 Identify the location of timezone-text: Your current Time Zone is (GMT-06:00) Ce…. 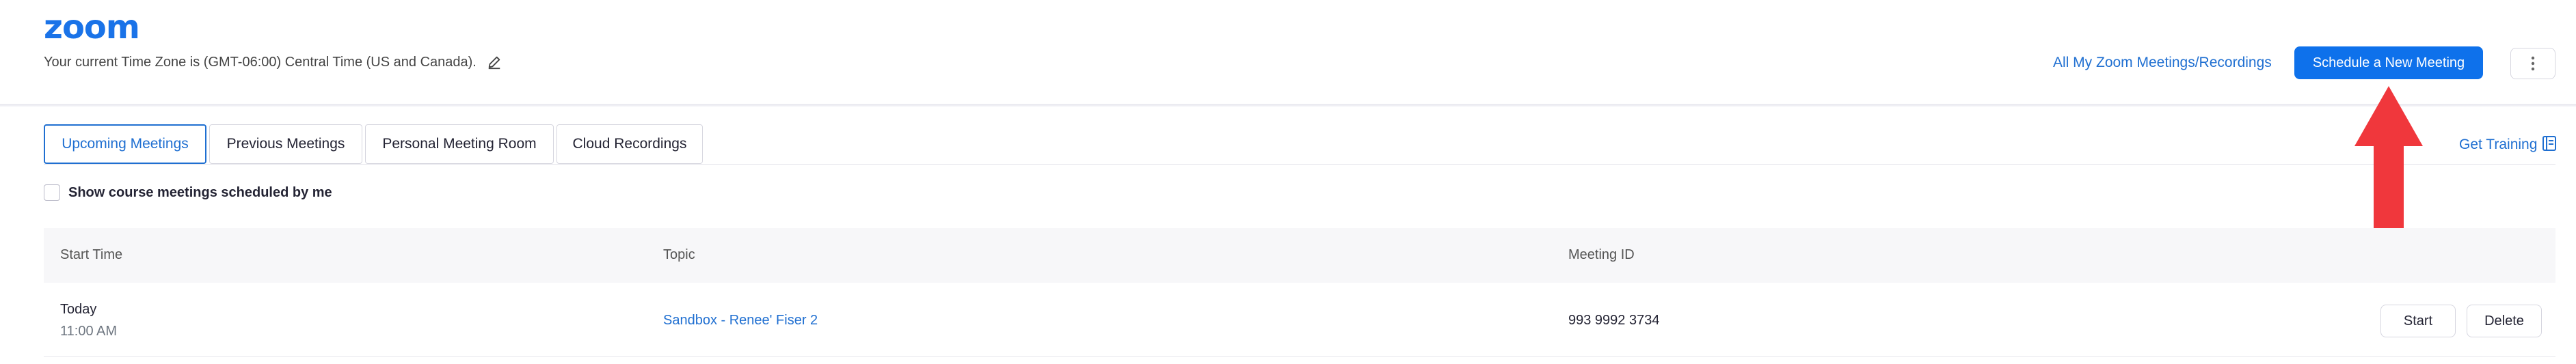
(260, 62).